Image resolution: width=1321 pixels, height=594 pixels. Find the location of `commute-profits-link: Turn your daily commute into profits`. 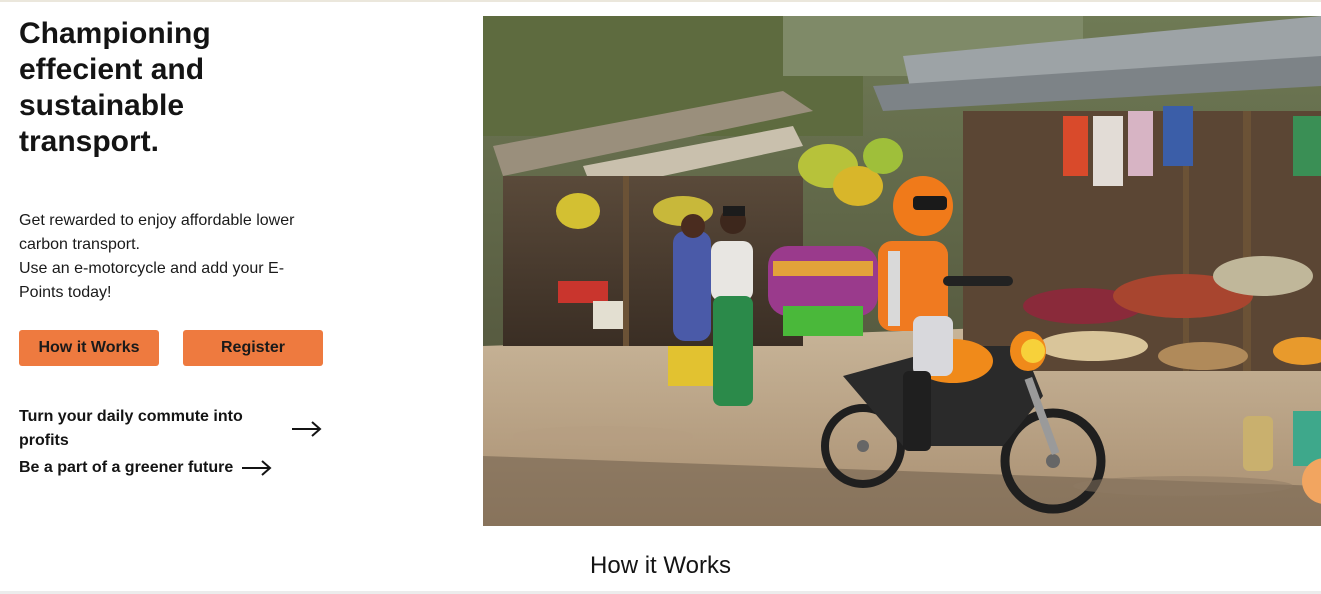

commute-profits-link: Turn your daily commute into profits is located at coordinates (174, 429).